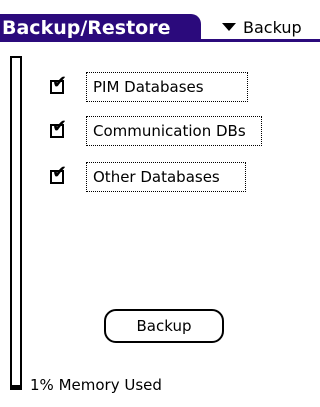  I want to click on communication-dbs-label: Communication DBs, so click(174, 131).